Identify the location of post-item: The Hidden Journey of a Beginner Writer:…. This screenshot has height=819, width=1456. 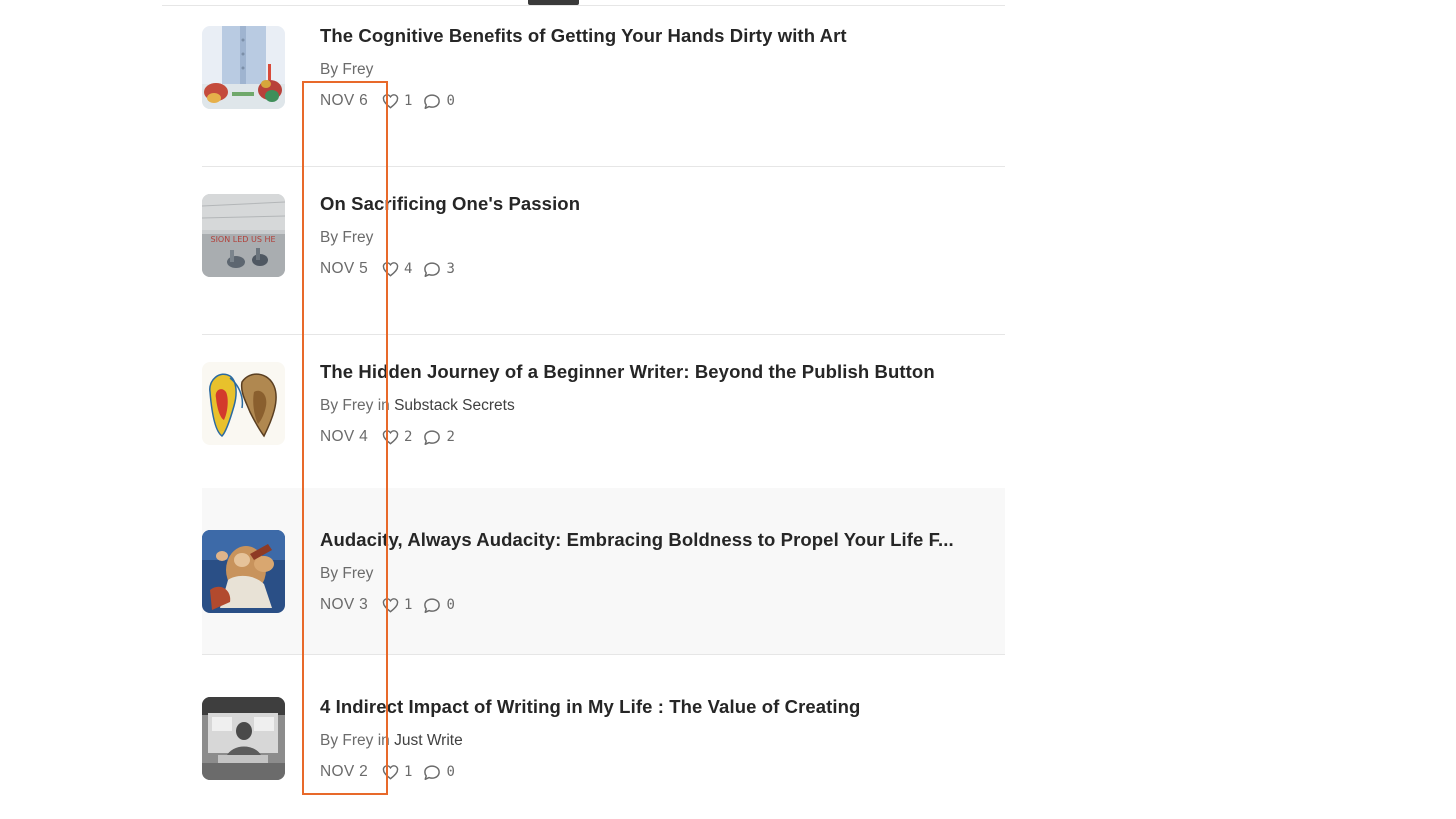
(603, 419).